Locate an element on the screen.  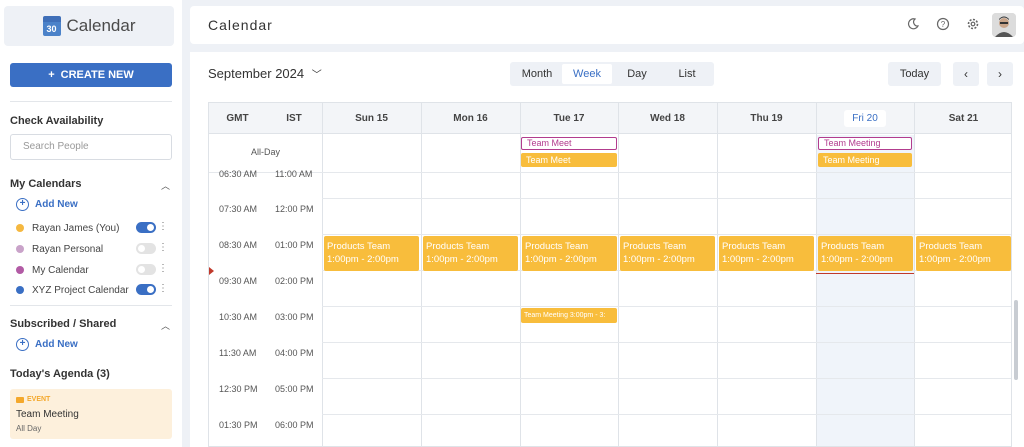
next-week-button: › is located at coordinates (1000, 74).